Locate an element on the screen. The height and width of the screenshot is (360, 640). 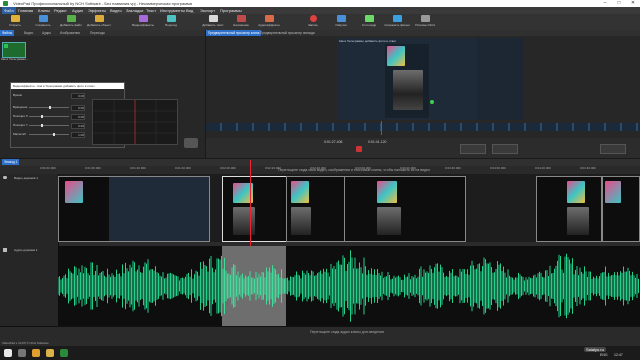
preview-playhead is located at coordinates (381, 128).